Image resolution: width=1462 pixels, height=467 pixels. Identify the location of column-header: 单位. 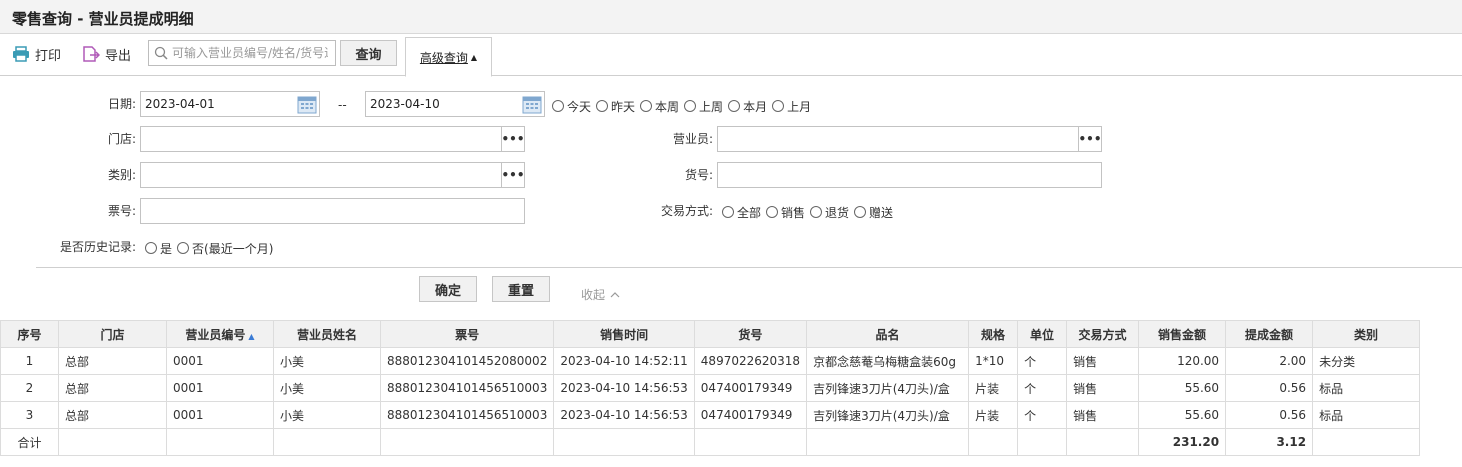
(1042, 334).